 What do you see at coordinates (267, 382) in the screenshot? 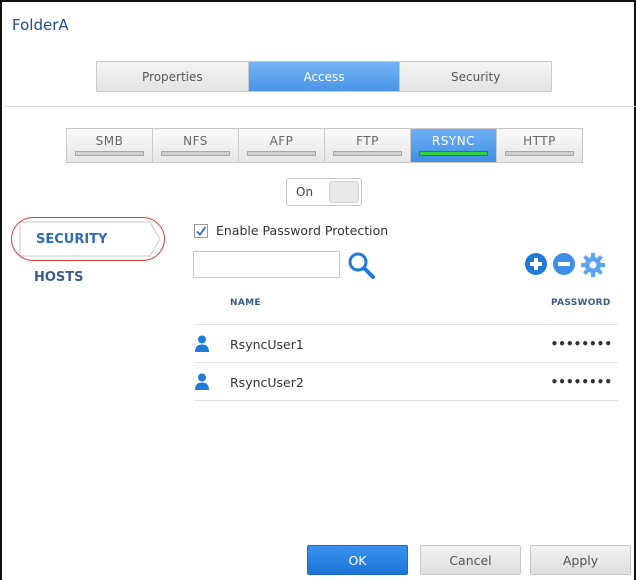
I see `user-name: RsyncUser2` at bounding box center [267, 382].